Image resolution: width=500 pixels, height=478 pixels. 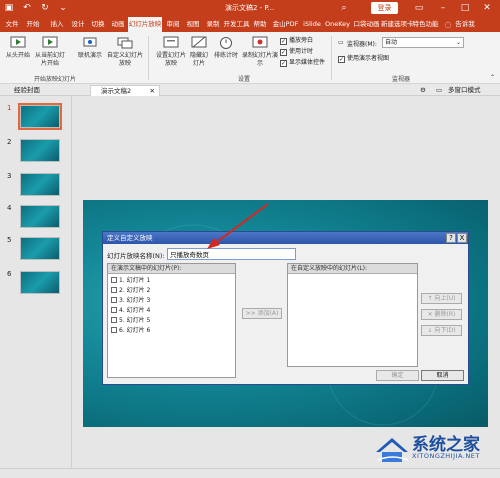 I want to click on status-bar, so click(x=250, y=473).